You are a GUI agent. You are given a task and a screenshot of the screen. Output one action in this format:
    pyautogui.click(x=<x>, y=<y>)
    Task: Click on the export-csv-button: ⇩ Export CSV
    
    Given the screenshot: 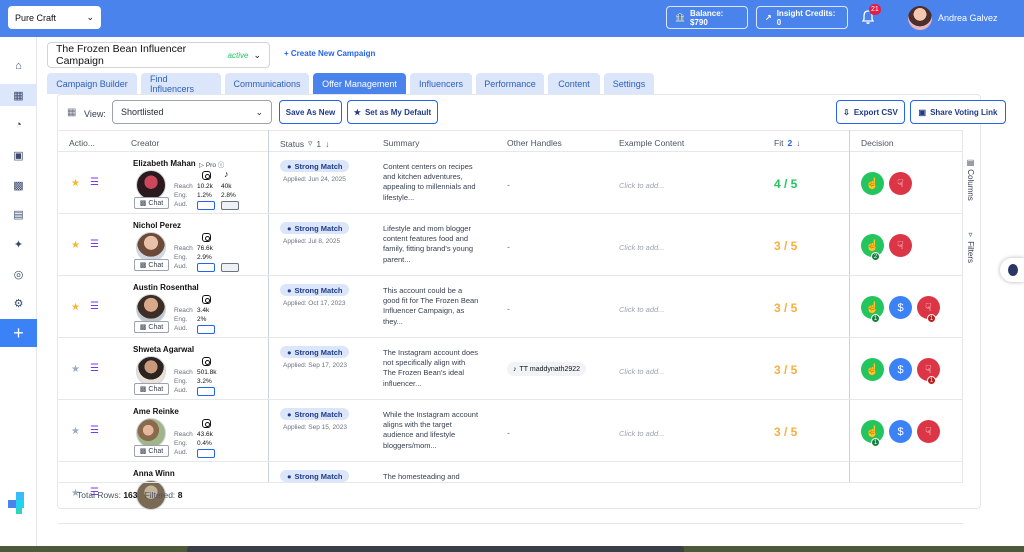 What is the action you would take?
    pyautogui.click(x=870, y=112)
    